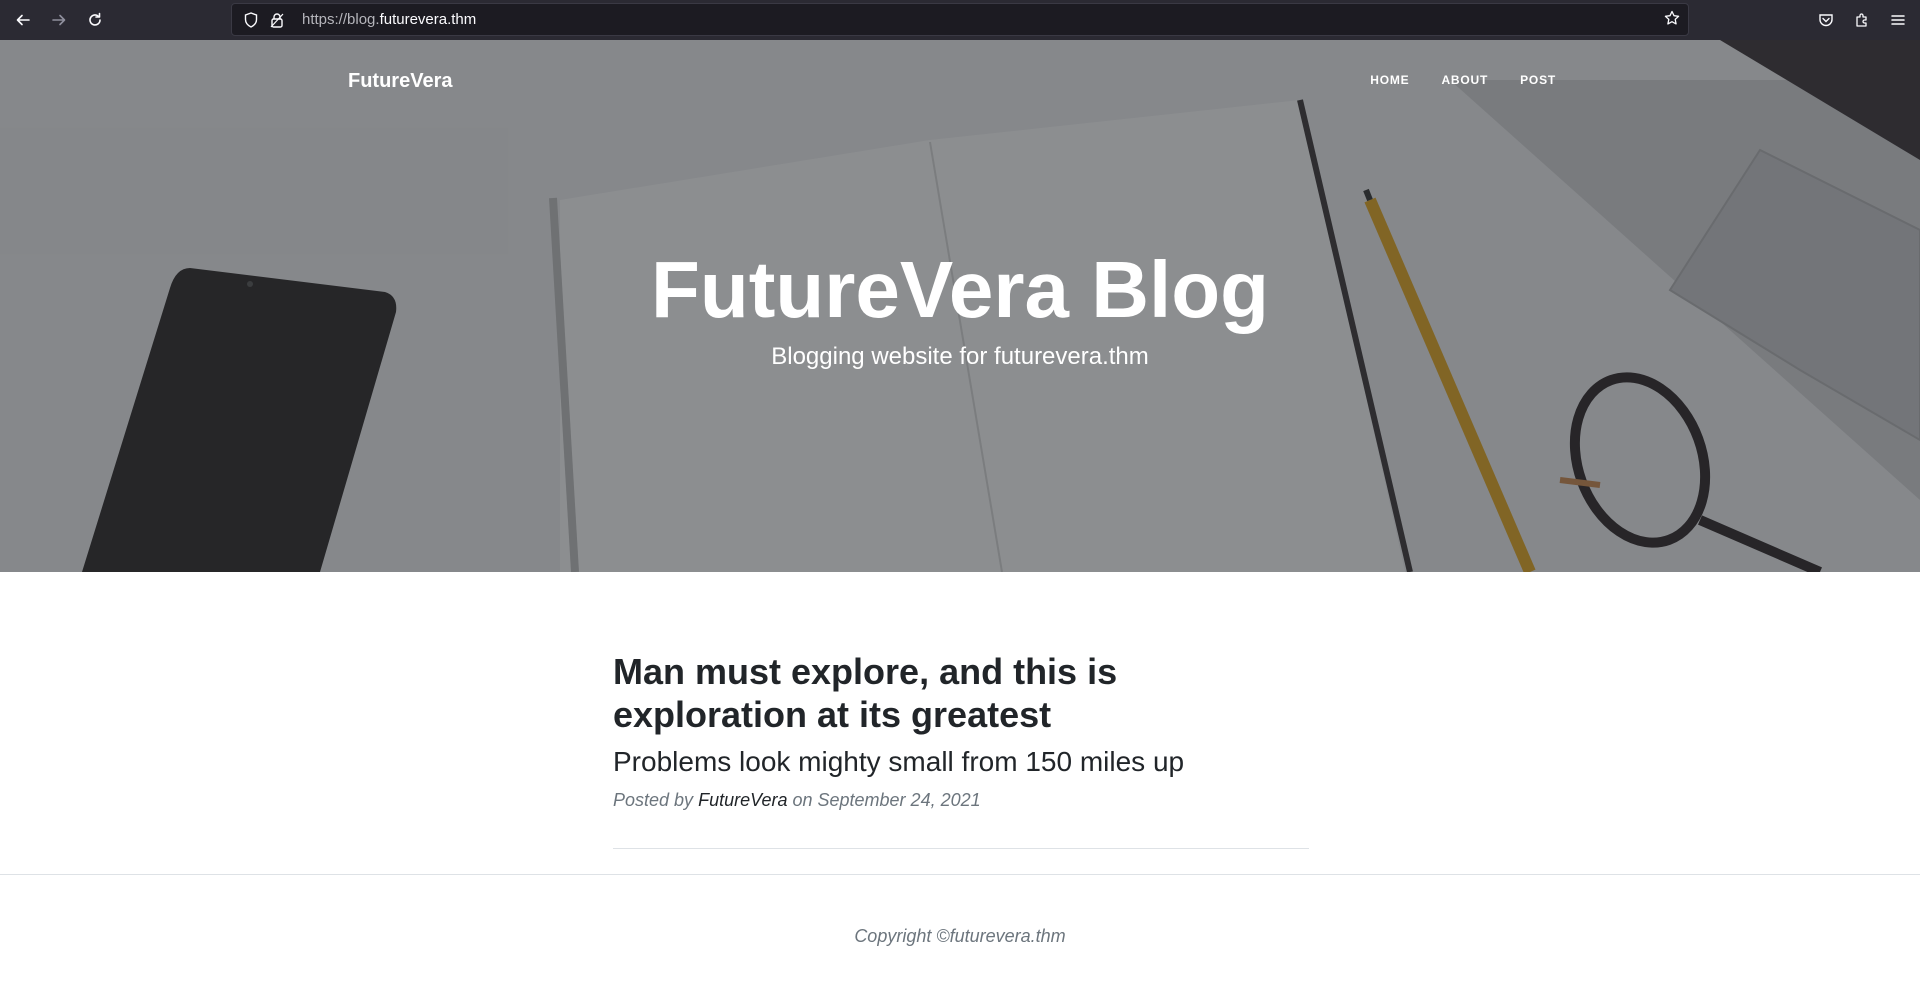  Describe the element at coordinates (653, 800) in the screenshot. I see `post-meta-prefix: Posted by` at that location.